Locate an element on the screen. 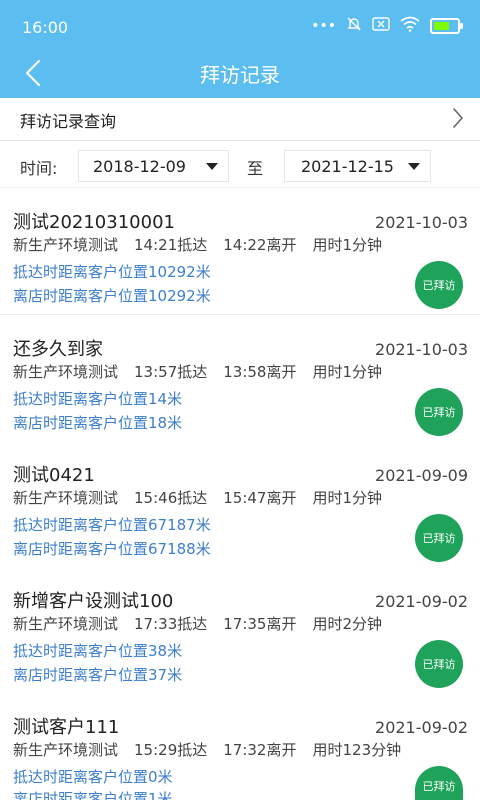 The width and height of the screenshot is (480, 800). status-icons: ••• is located at coordinates (387, 26).